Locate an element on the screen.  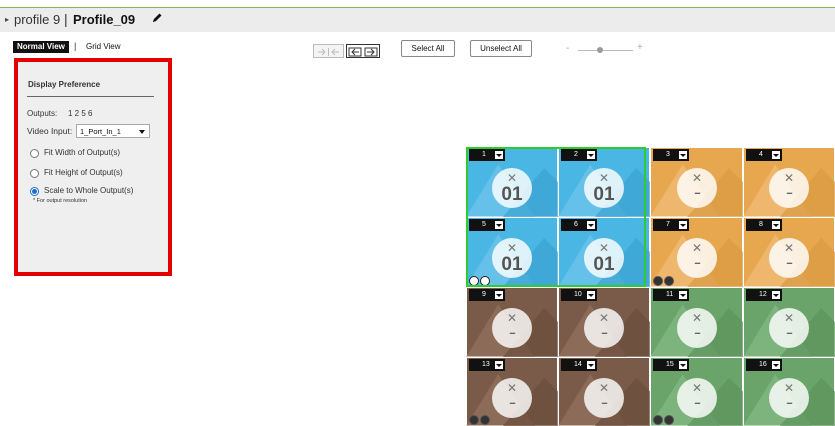
output-tile: 14 ✕ -- is located at coordinates (604, 391).